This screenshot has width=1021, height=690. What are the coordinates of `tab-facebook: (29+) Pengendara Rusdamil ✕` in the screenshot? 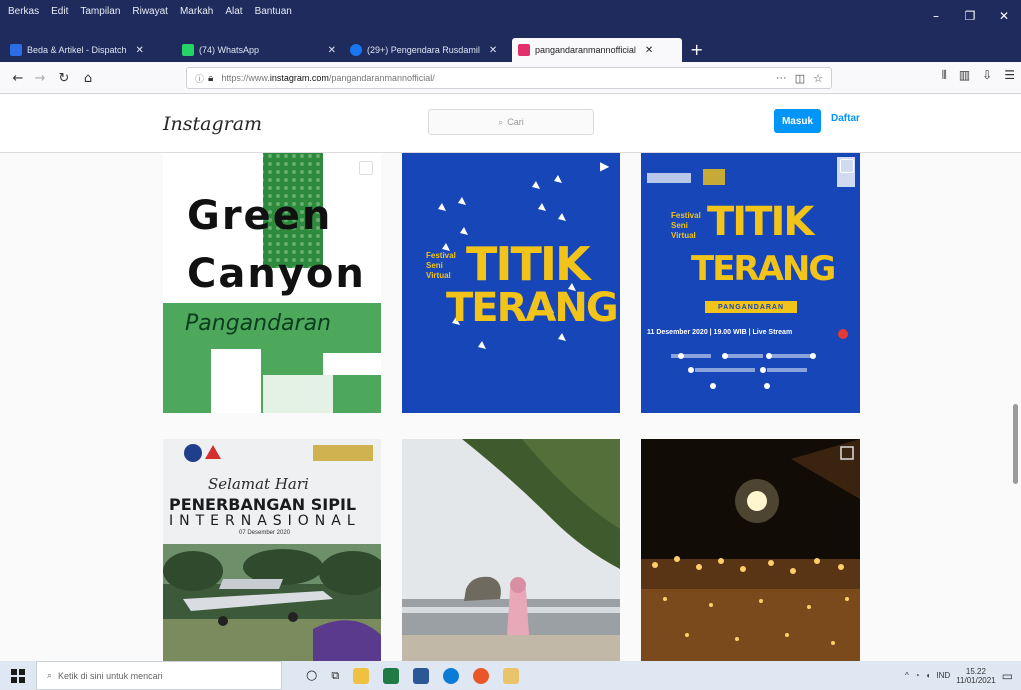 It's located at (427, 50).